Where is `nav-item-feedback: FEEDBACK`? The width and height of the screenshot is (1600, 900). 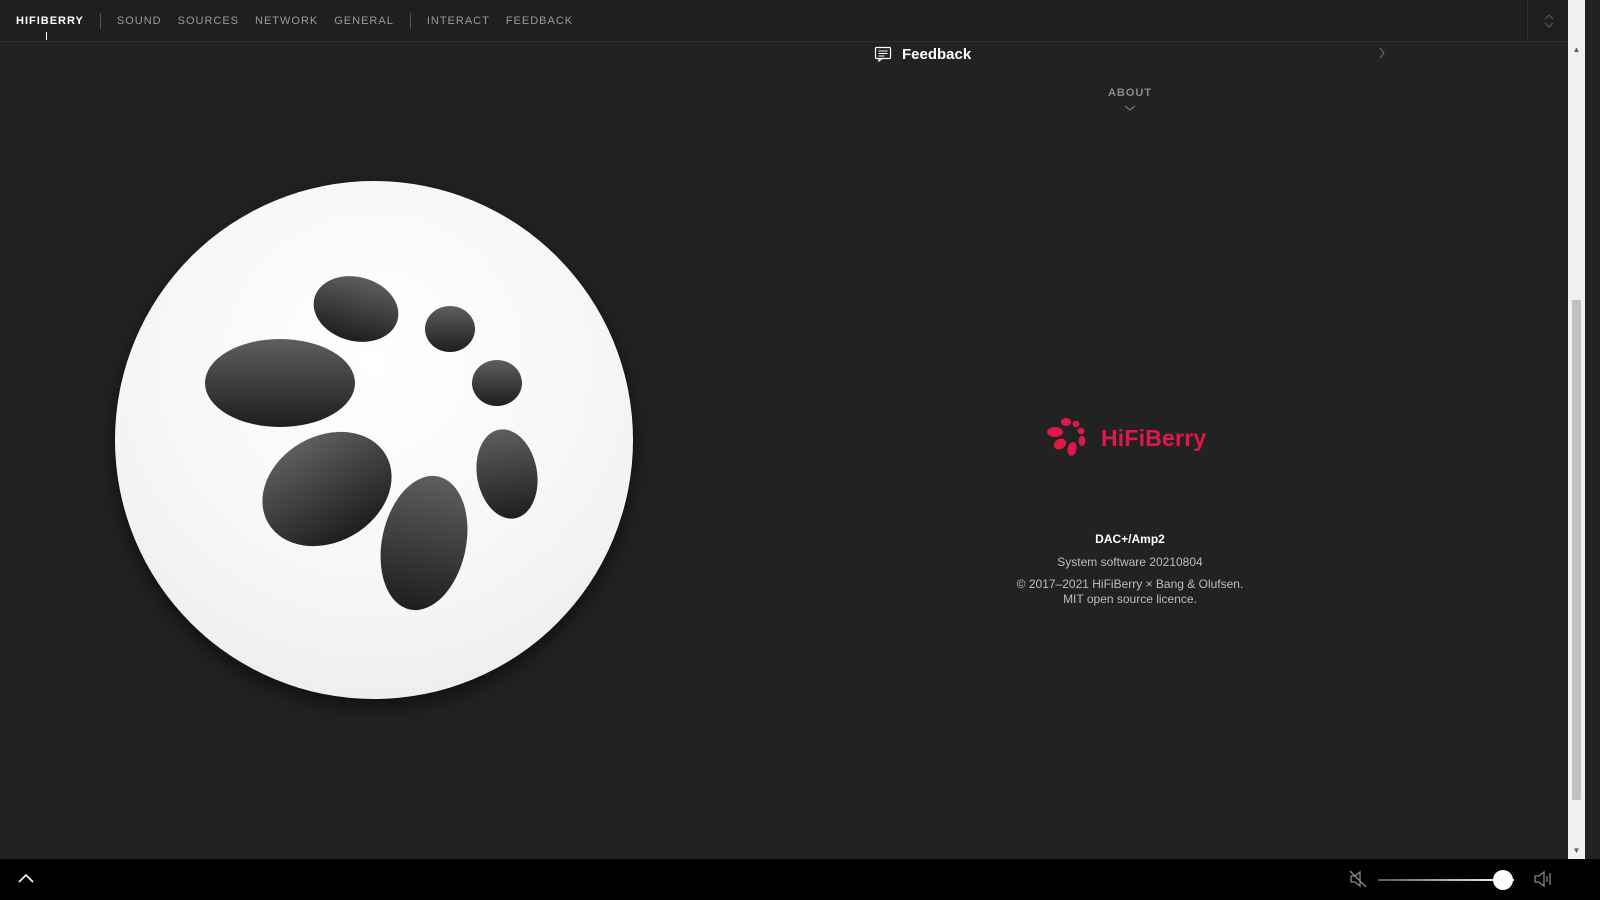
nav-item-feedback: FEEDBACK is located at coordinates (539, 21).